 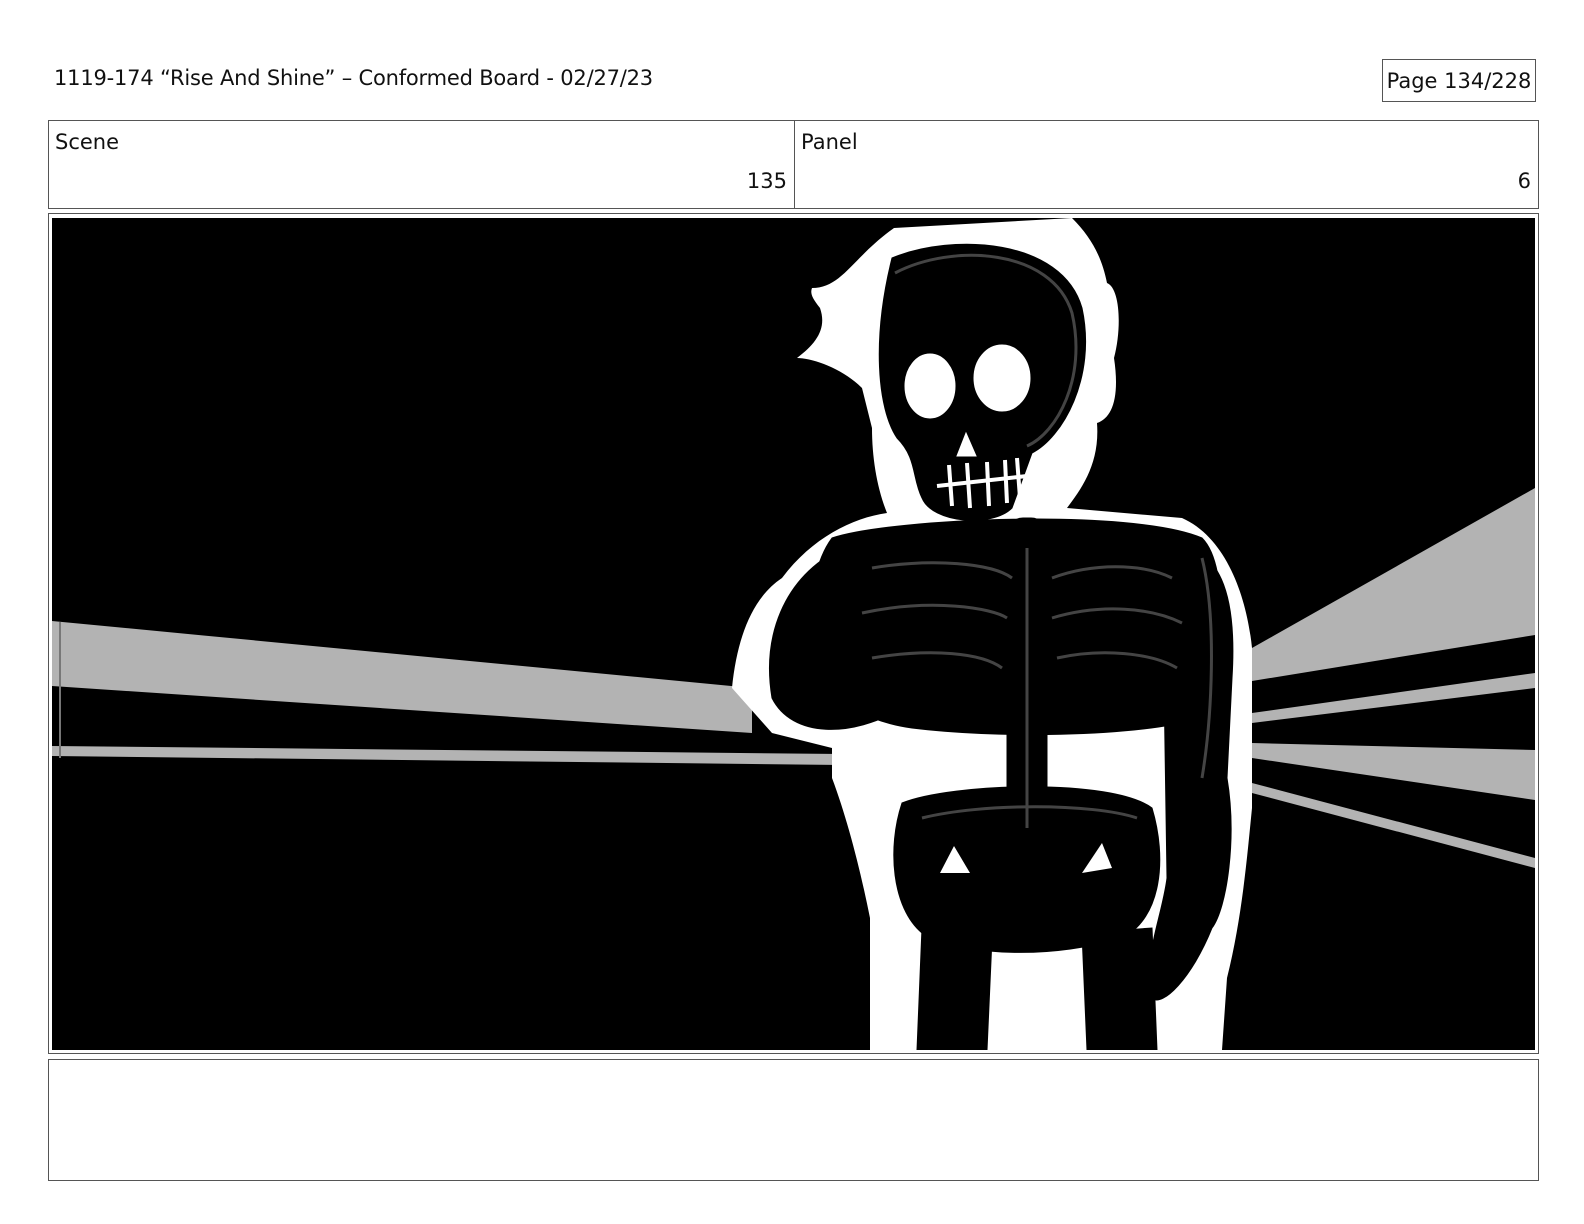 What do you see at coordinates (930, 386) in the screenshot?
I see `left-eye-socket` at bounding box center [930, 386].